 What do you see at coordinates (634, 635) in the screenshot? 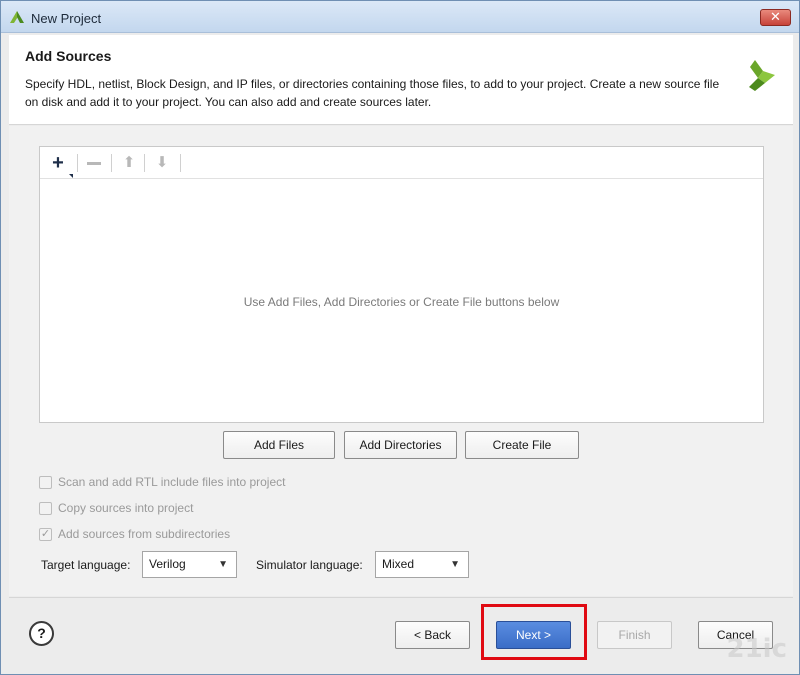
I see `finish-button: Finish` at bounding box center [634, 635].